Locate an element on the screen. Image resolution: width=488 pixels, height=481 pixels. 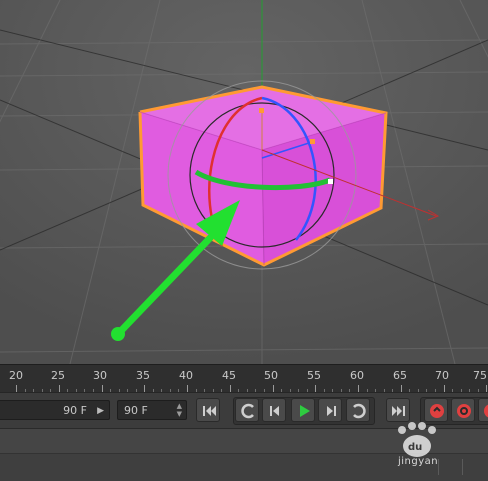
tick-label: 30 is located at coordinates (100, 375).